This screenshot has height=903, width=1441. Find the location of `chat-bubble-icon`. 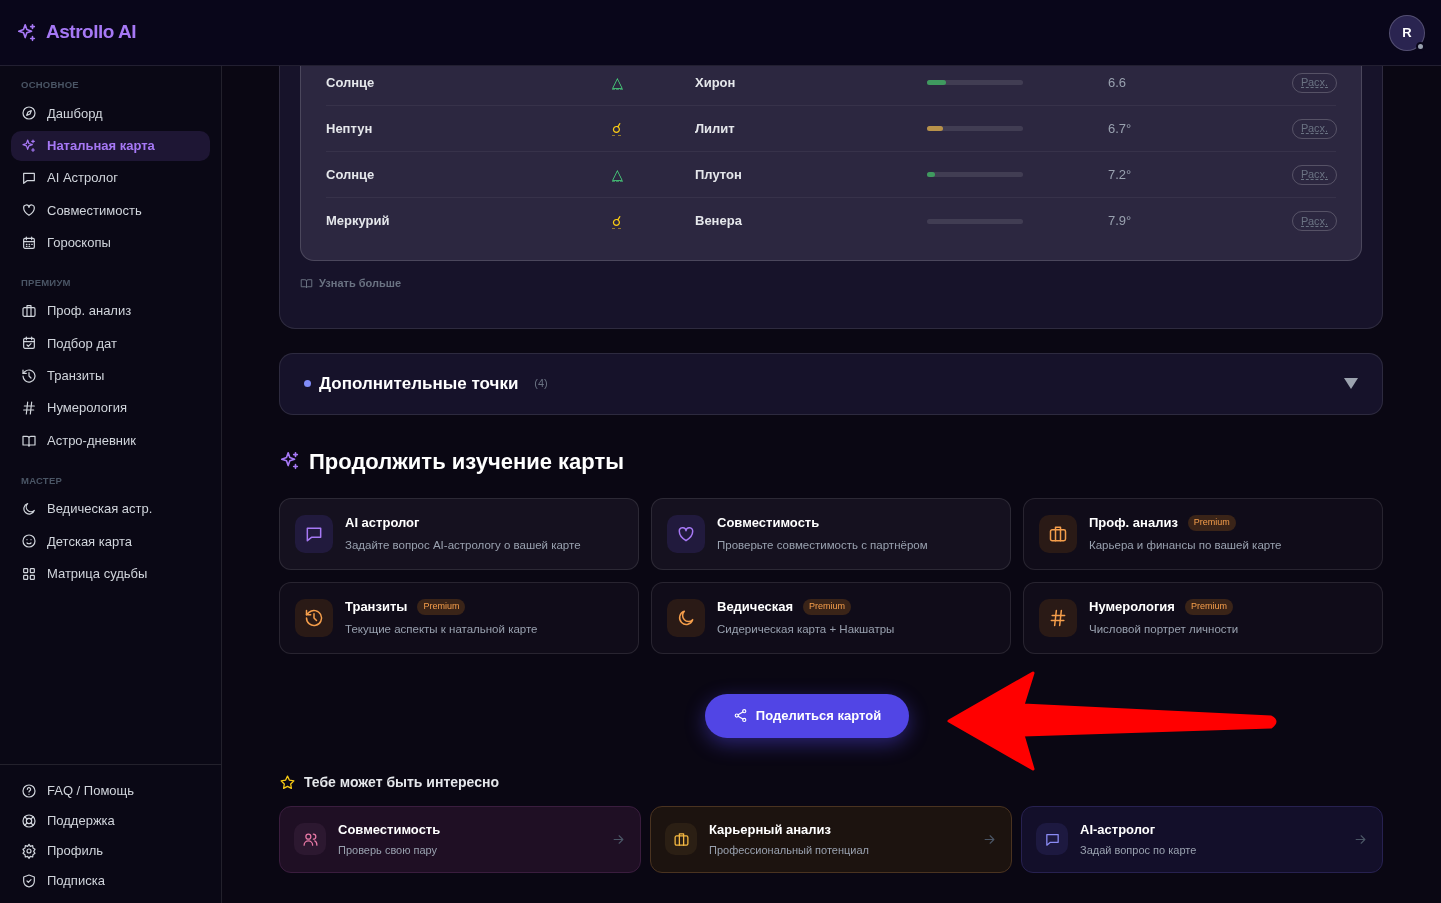

chat-bubble-icon is located at coordinates (29, 178).